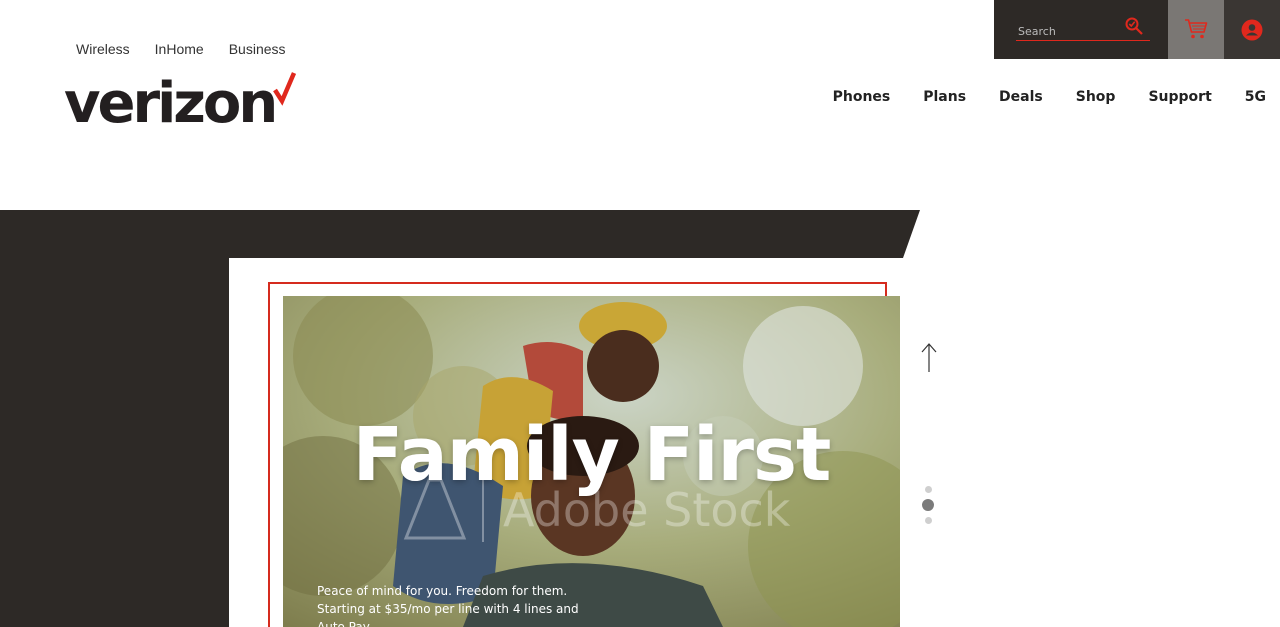  I want to click on carousel-dot-2-active, so click(928, 505).